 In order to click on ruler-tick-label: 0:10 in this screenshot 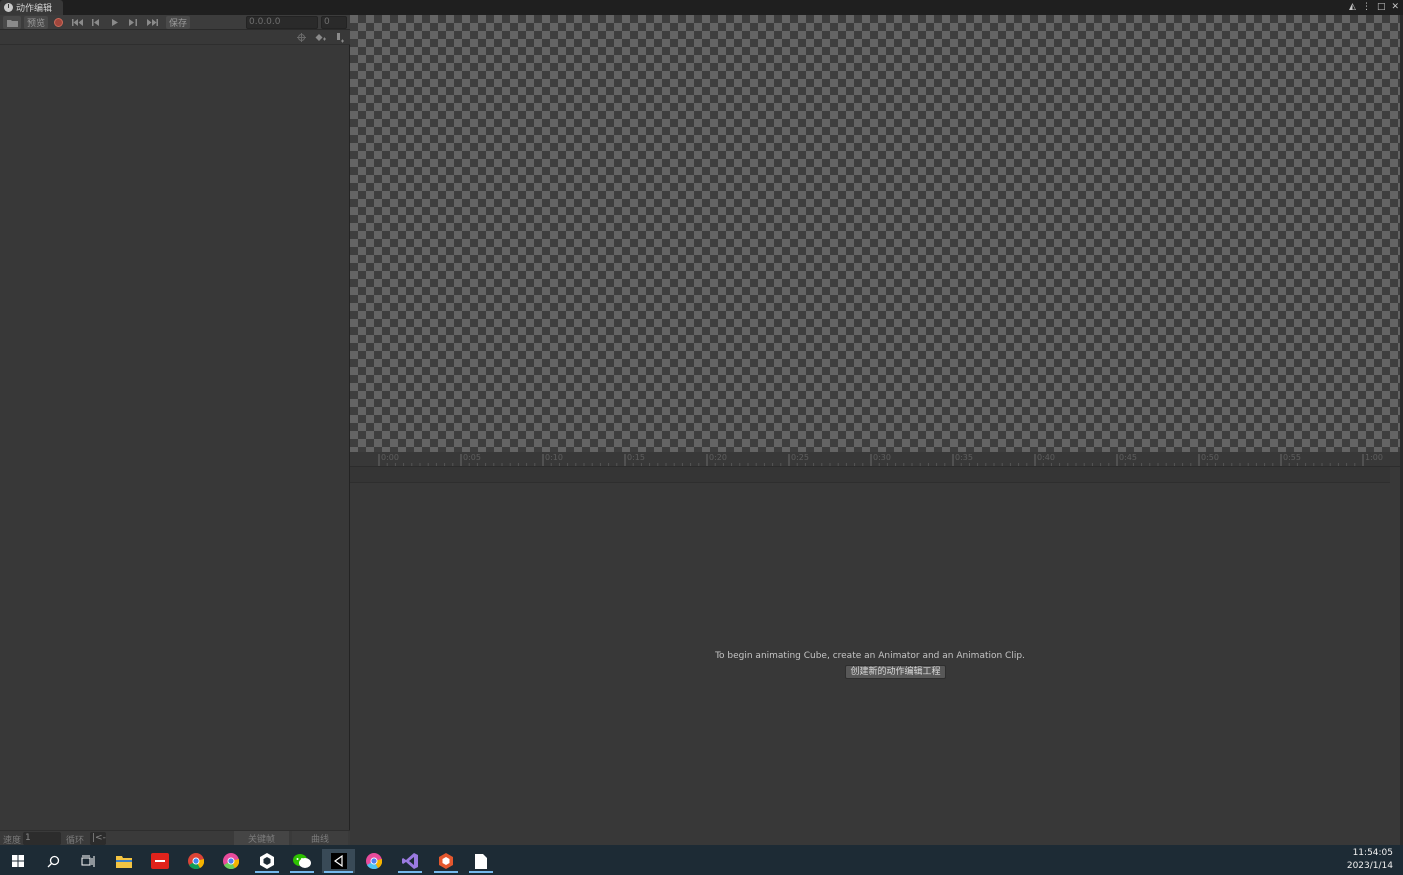, I will do `click(554, 457)`.